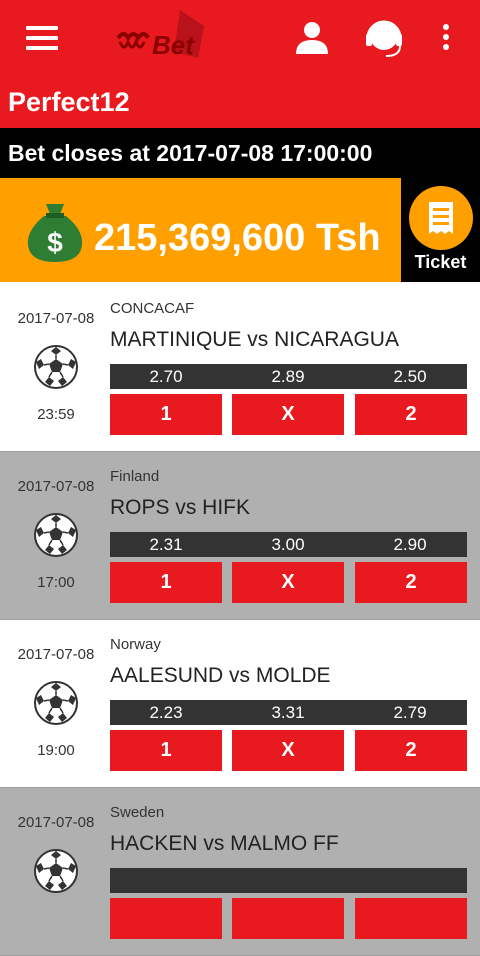  I want to click on bet-closes-banner: Bet closes at 2017-07-08 17:00:00, so click(240, 153).